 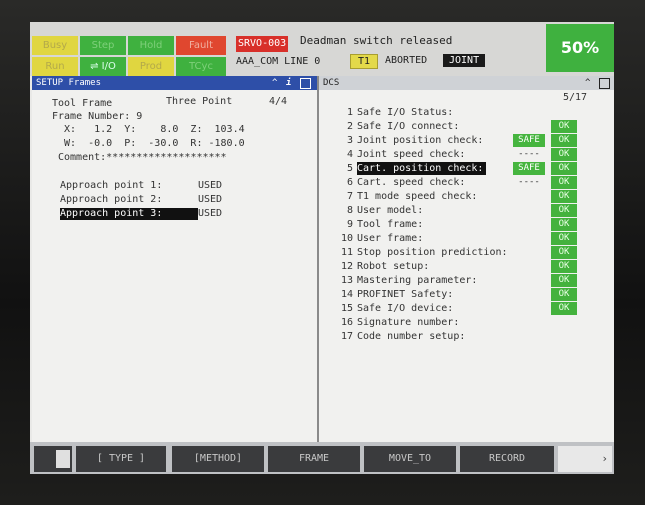 I want to click on left-pane-titlebar: SETUP Frames ^ i, so click(x=174, y=83).